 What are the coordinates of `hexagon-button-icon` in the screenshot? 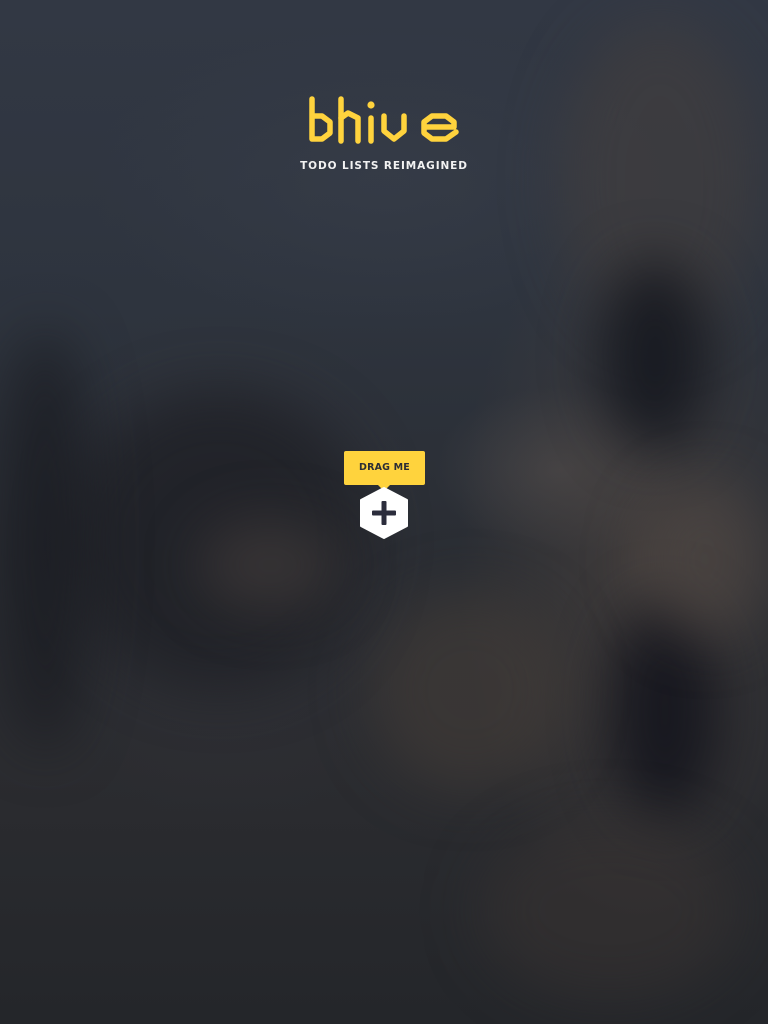 It's located at (384, 513).